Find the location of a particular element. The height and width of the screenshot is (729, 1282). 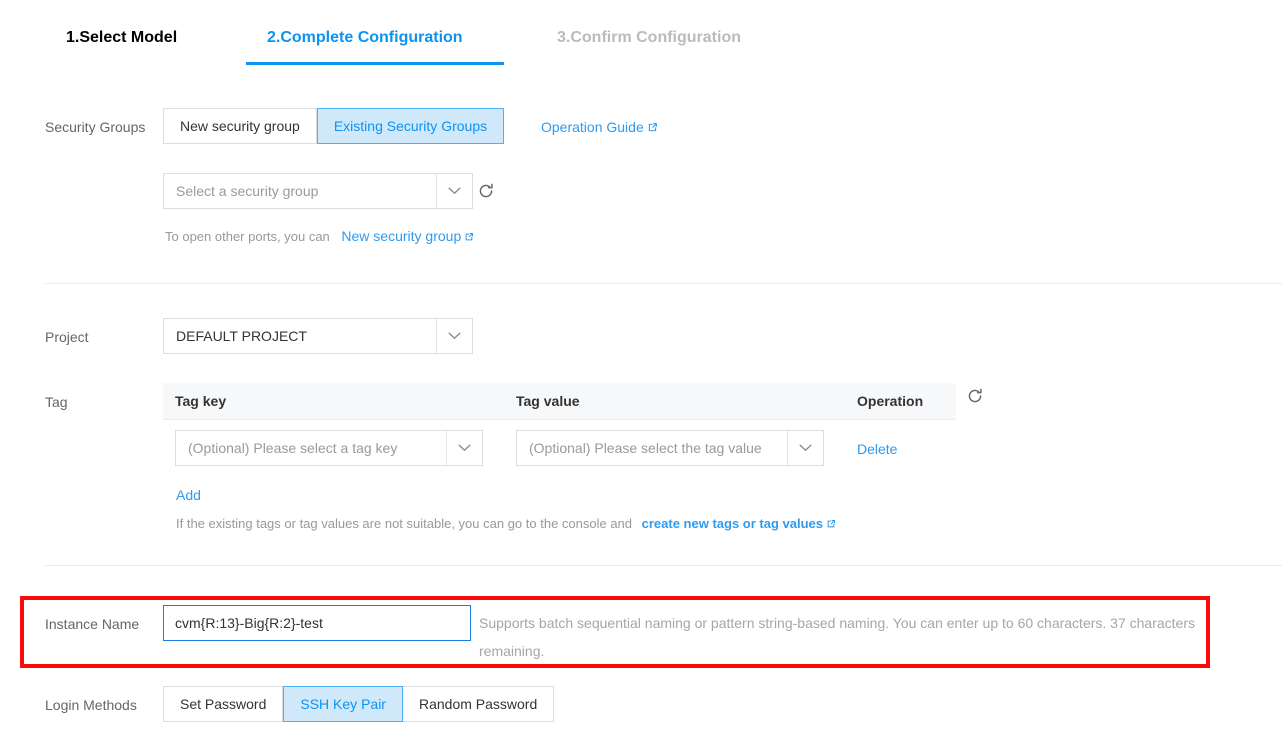

create-new-tags-link: create new tags or tag values is located at coordinates (739, 523).